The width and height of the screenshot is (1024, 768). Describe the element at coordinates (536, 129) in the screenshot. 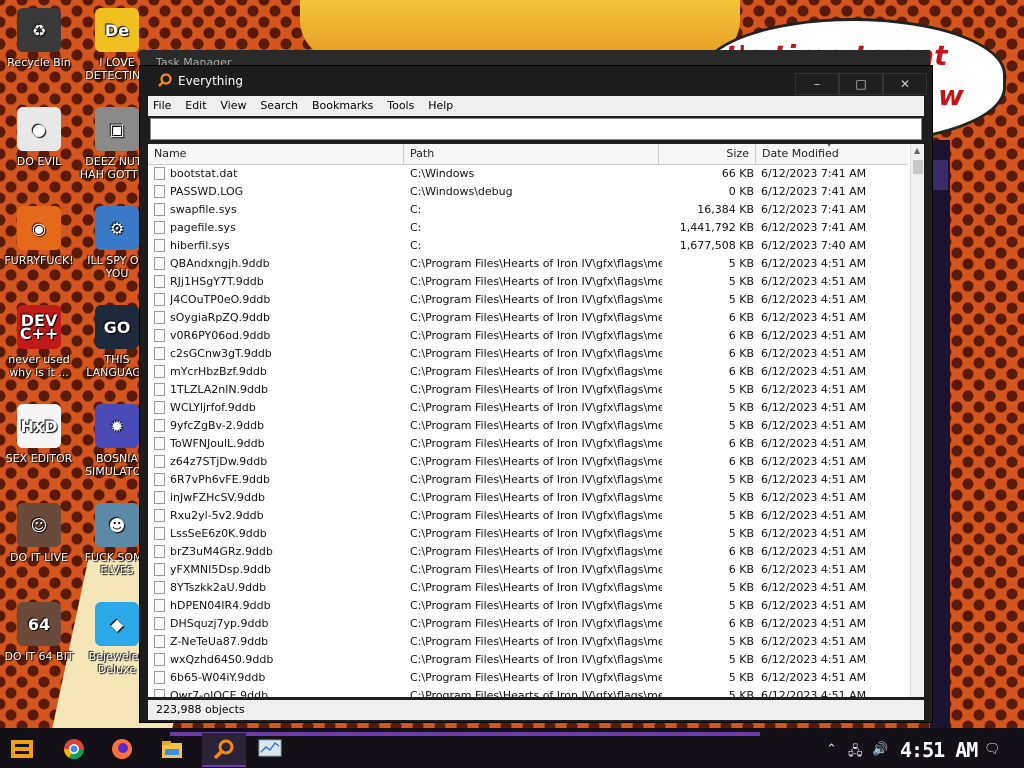

I see `search-input` at that location.